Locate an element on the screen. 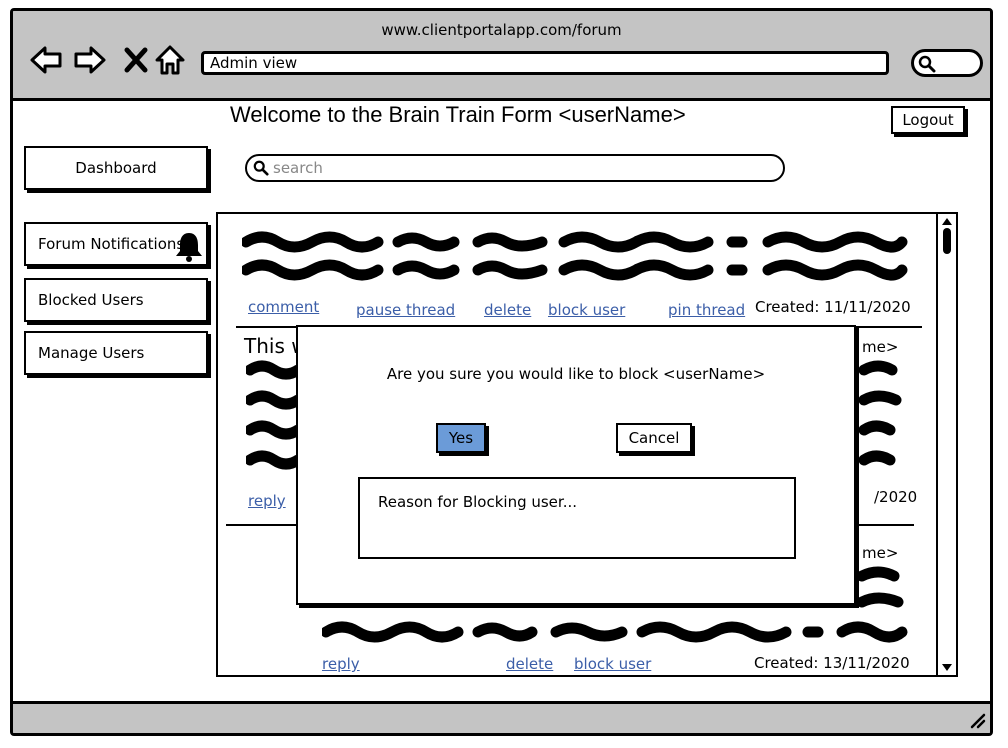  address-bar: Admin view is located at coordinates (545, 63).